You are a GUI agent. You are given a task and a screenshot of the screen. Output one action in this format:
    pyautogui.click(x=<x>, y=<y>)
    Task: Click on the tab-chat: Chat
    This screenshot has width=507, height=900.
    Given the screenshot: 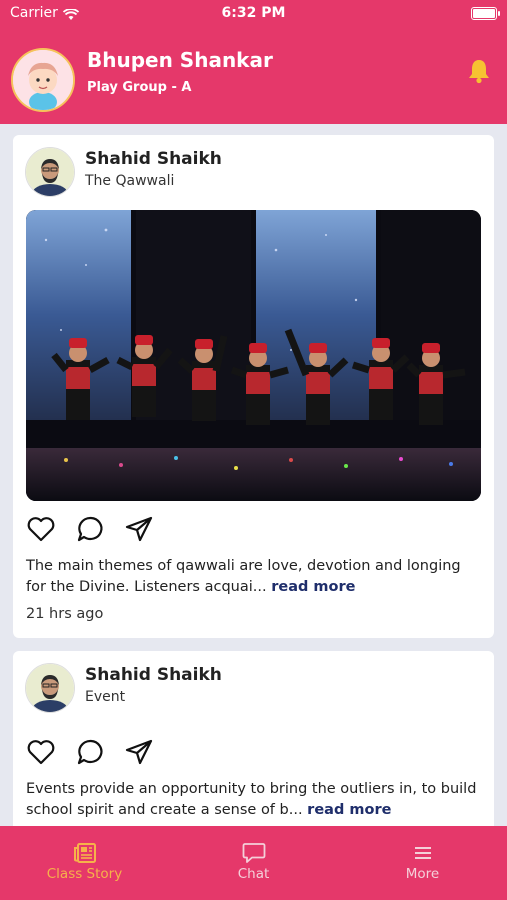 What is the action you would take?
    pyautogui.click(x=253, y=863)
    